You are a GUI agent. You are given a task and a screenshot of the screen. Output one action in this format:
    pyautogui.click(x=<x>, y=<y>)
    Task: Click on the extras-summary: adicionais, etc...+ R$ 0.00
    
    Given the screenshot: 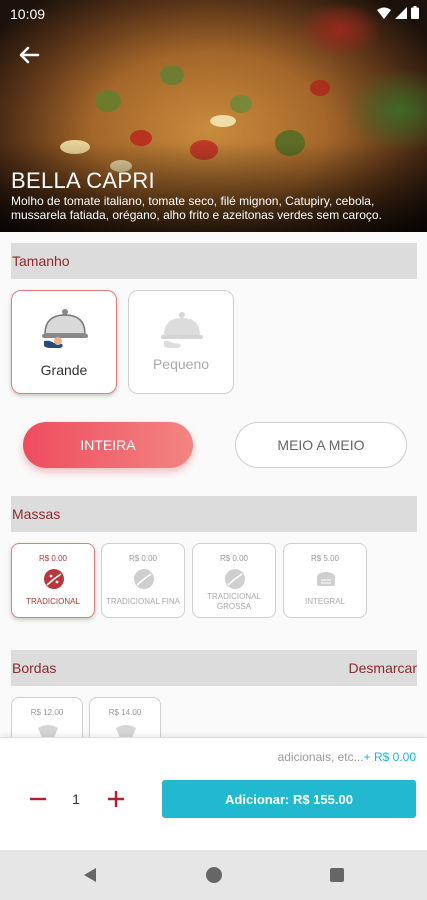 What is the action you would take?
    pyautogui.click(x=347, y=757)
    